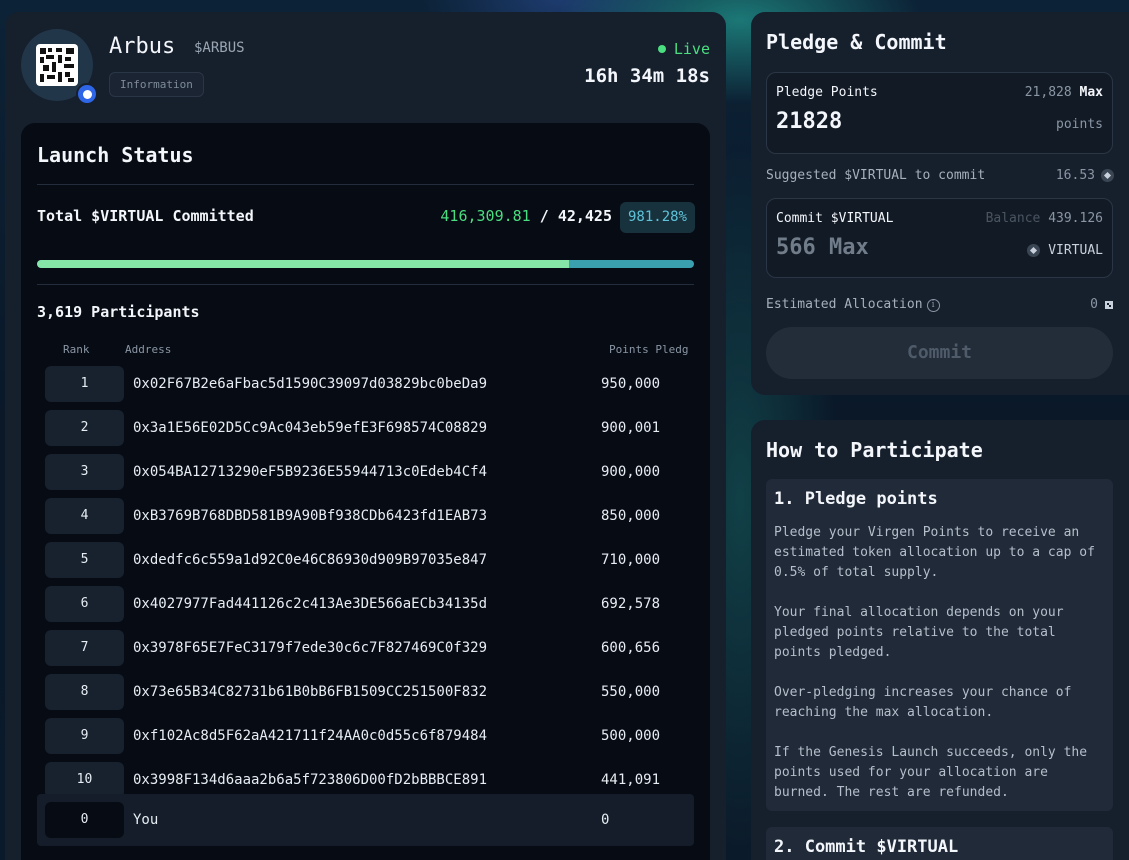 This screenshot has width=1129, height=860. What do you see at coordinates (219, 48) in the screenshot?
I see `token-ticker: $ARBUS` at bounding box center [219, 48].